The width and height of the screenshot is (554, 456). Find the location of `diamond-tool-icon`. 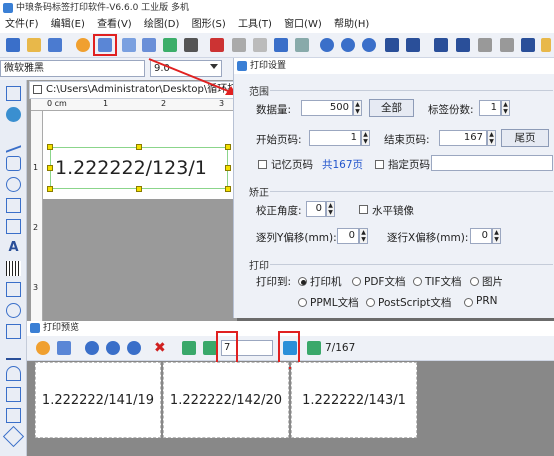

diamond-tool-icon is located at coordinates (13, 436).